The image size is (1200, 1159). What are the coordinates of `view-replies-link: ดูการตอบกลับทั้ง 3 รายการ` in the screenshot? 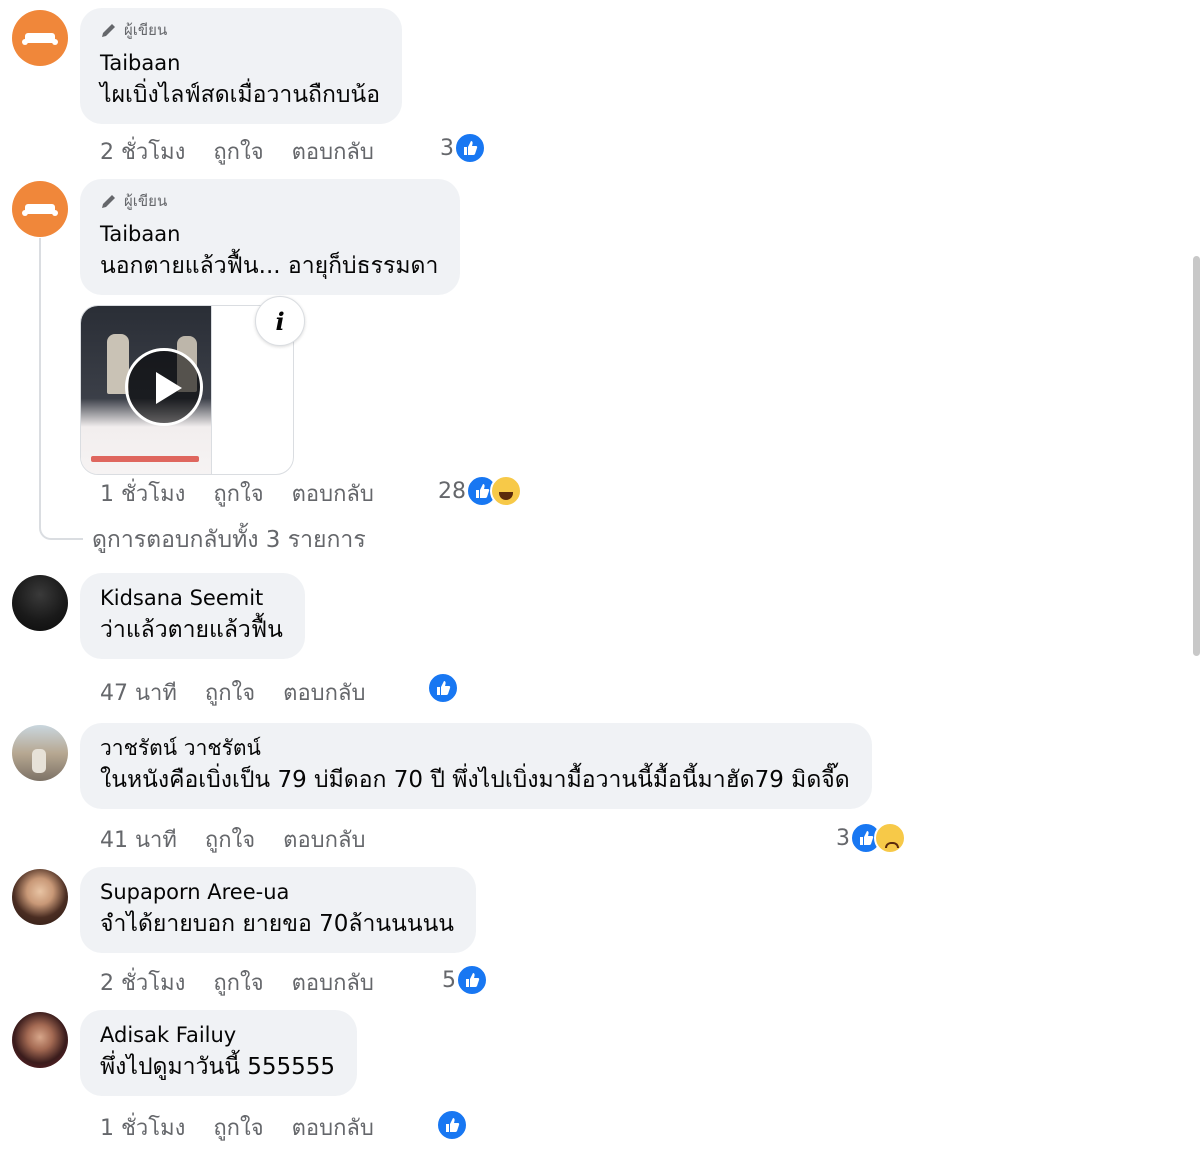 It's located at (229, 540).